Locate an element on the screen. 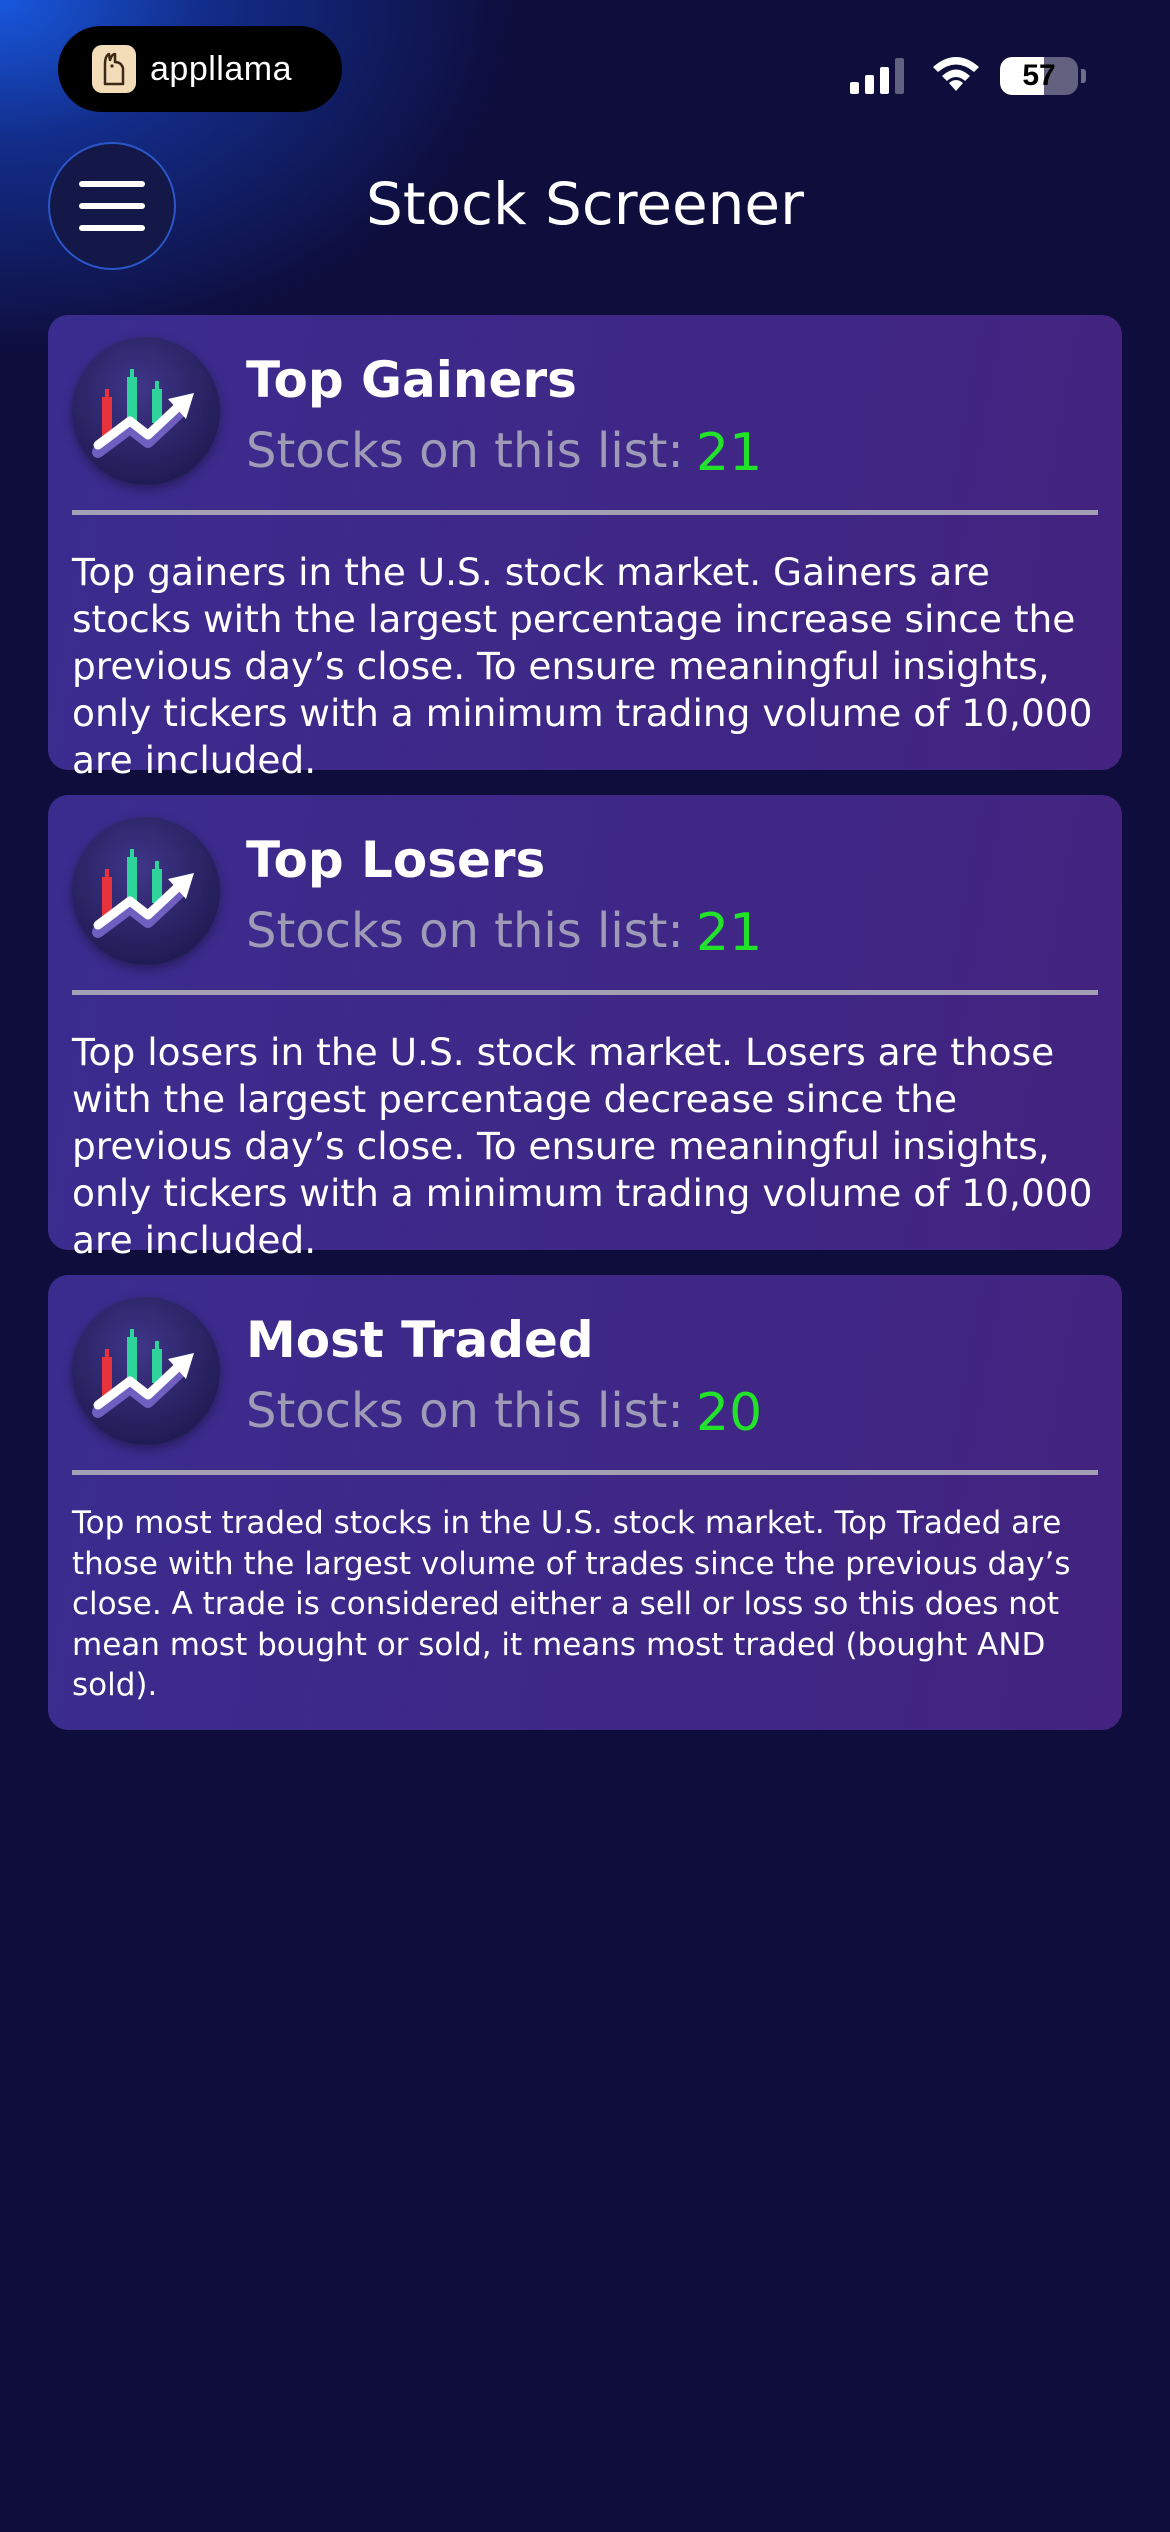 This screenshot has height=2532, width=1170. card-title: Most Traded is located at coordinates (420, 1340).